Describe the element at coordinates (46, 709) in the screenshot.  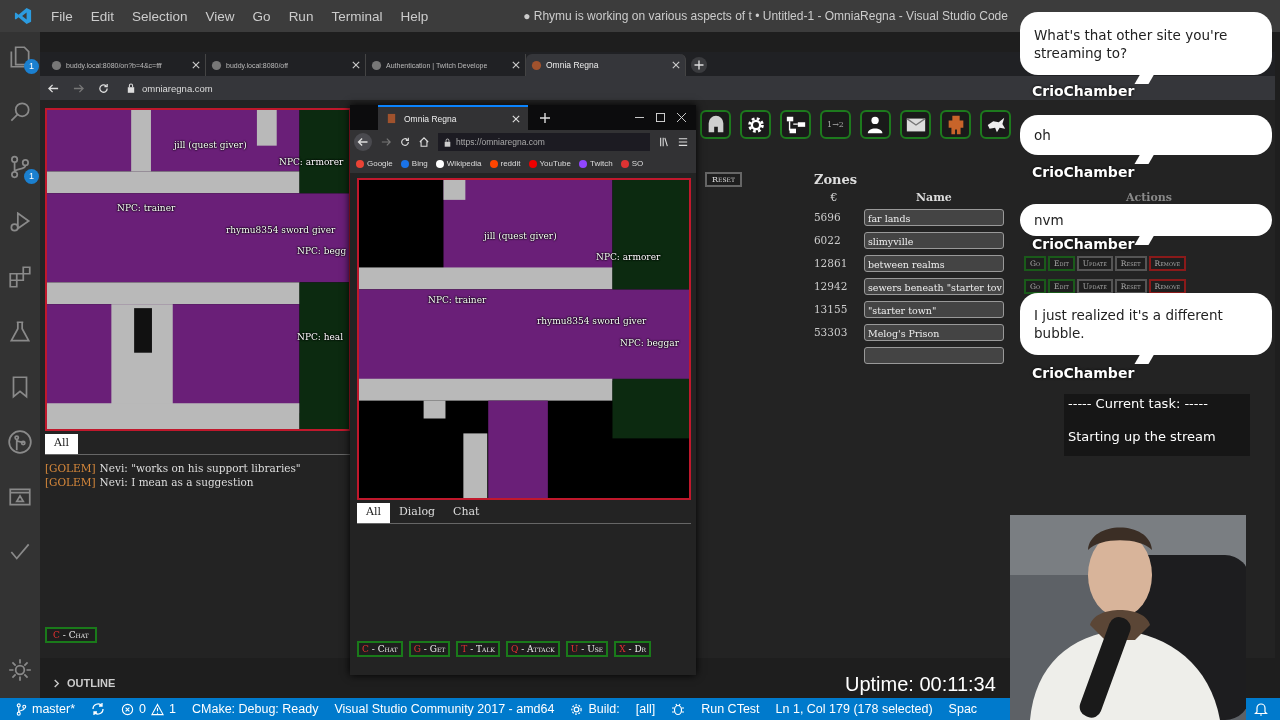
I see `branch-status: master*` at that location.